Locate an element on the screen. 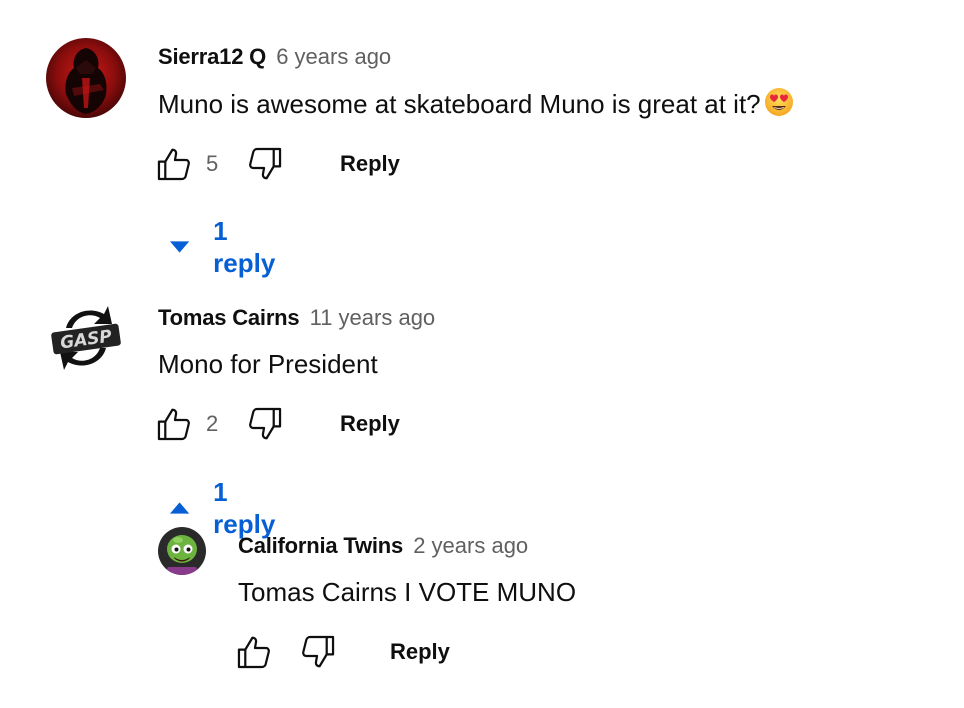  comment-text: Tomas Cairns I VOTE MUNO is located at coordinates (407, 592).